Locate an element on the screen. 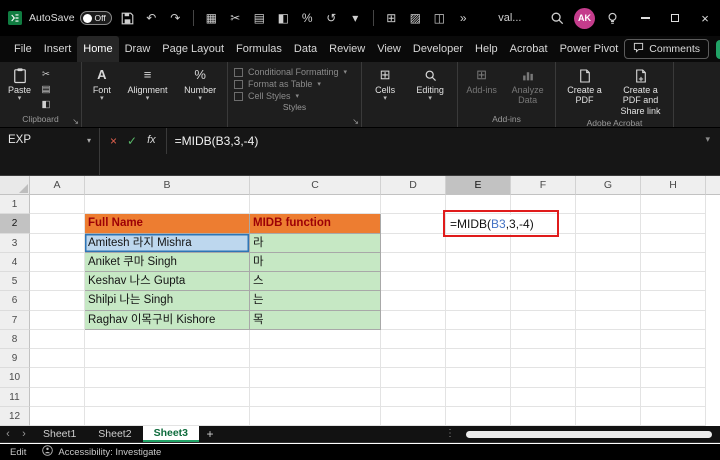  sheet-nav-prev-icon: ‹ is located at coordinates (8, 434).